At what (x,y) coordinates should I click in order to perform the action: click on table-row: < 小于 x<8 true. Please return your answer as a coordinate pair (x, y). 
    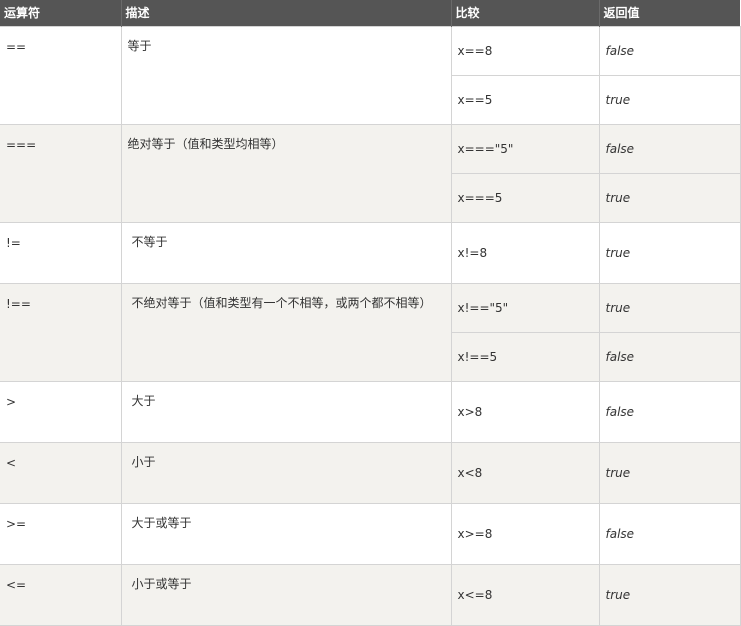
    Looking at the image, I should click on (370, 473).